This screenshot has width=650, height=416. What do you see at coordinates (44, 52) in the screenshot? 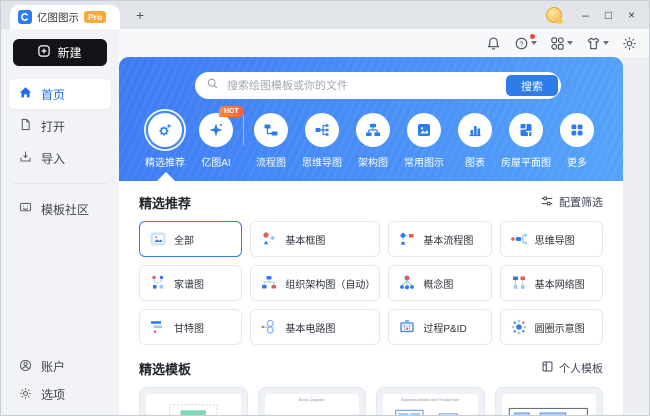
I see `plus-icon` at bounding box center [44, 52].